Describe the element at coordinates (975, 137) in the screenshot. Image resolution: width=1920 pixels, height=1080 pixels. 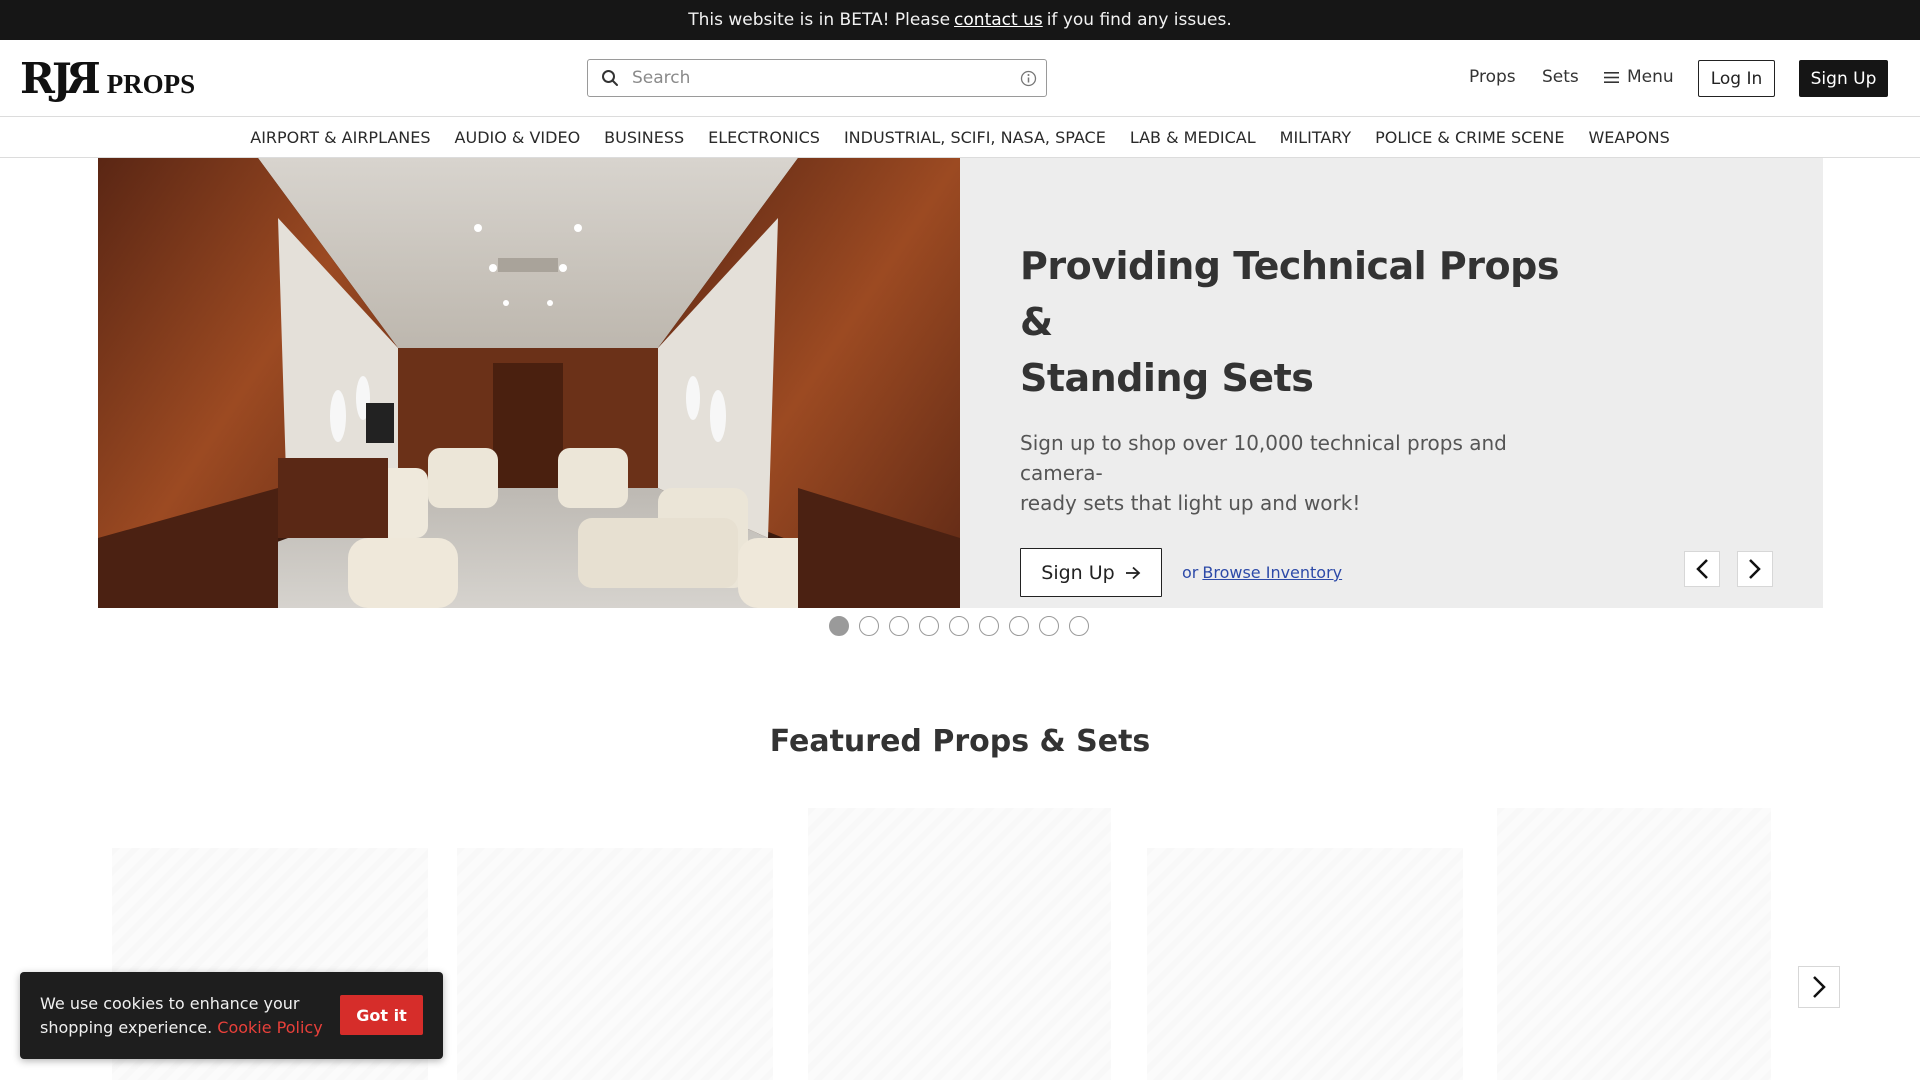
I see `category-industrial-scifi-nasa-space: INDUSTRIAL, SCIFI, NASA, SPACE` at that location.